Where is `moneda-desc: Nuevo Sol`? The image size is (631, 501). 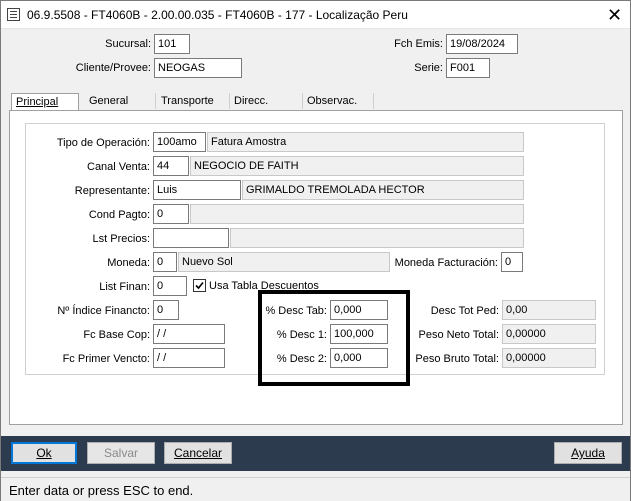
moneda-desc: Nuevo Sol is located at coordinates (284, 262).